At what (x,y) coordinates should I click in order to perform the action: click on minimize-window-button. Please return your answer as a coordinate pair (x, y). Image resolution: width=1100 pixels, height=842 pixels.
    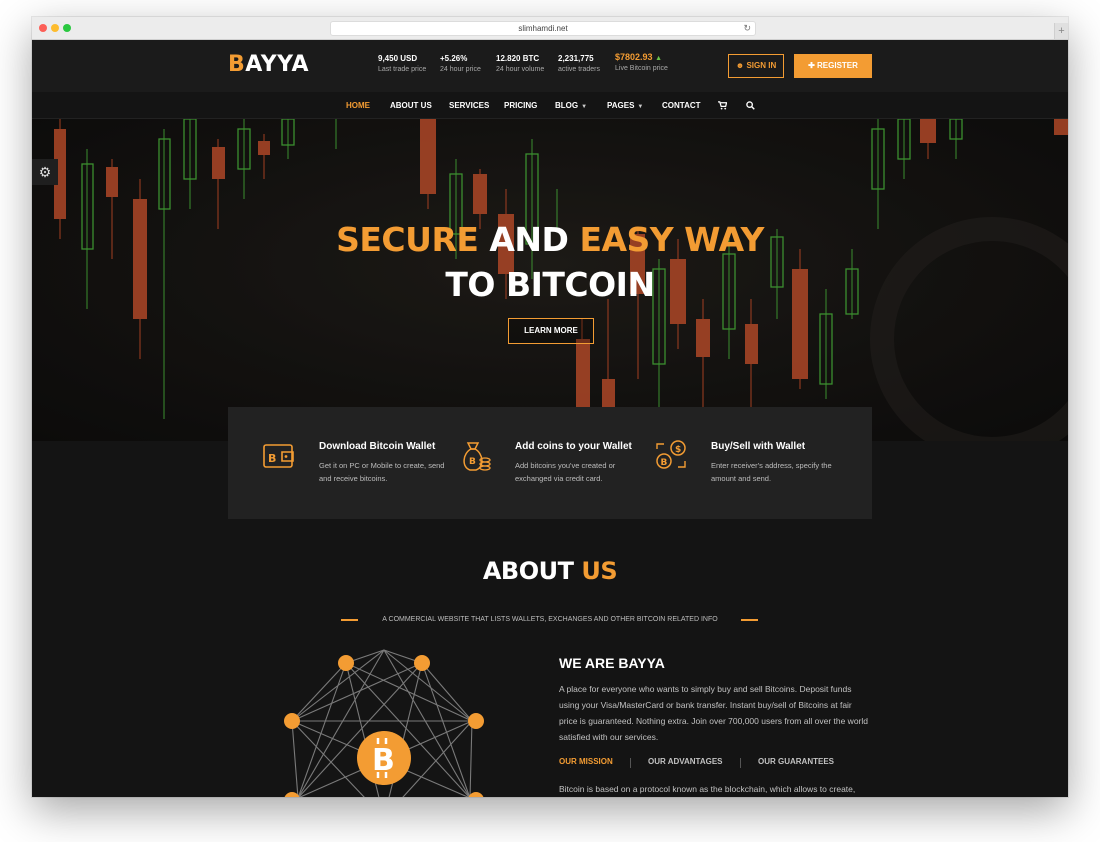
    Looking at the image, I should click on (55, 28).